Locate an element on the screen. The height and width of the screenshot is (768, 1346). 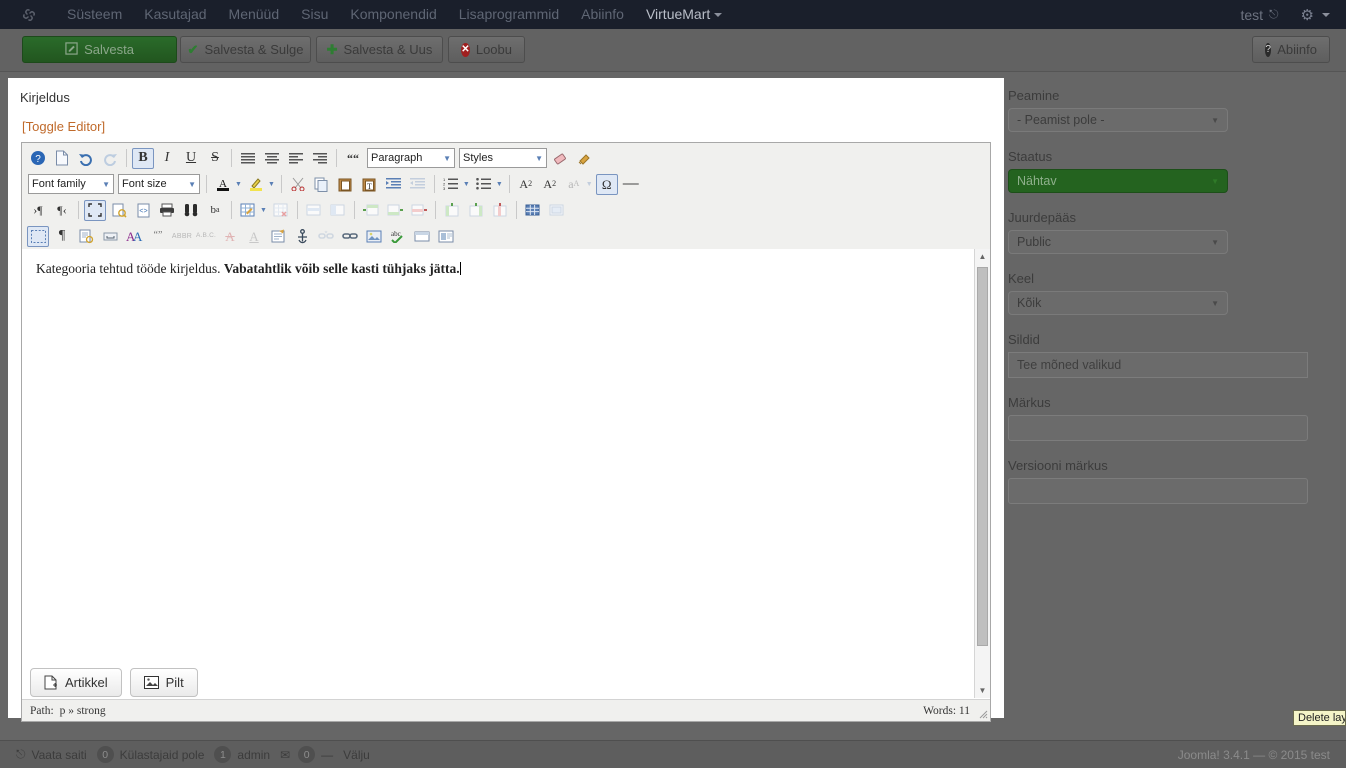
align-right-icon is located at coordinates (320, 158).